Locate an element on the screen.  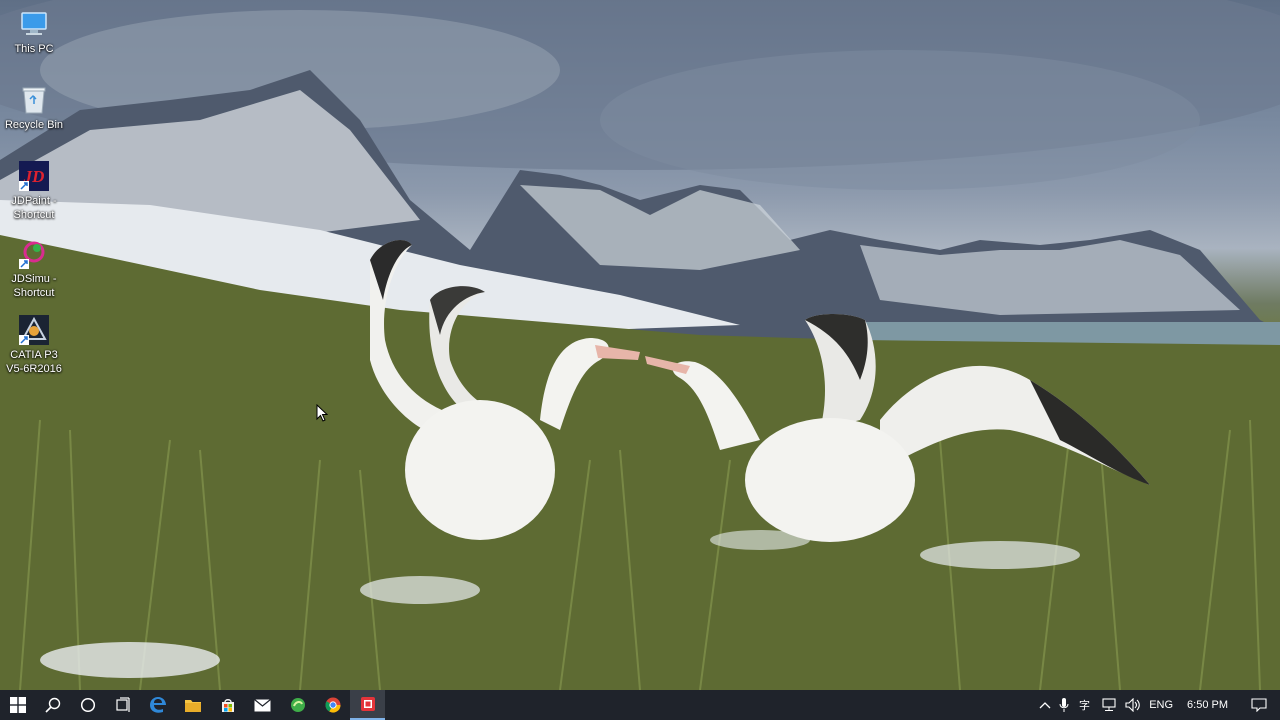
desktop-icon-this-pc: This PC is located at coordinates (34, 32).